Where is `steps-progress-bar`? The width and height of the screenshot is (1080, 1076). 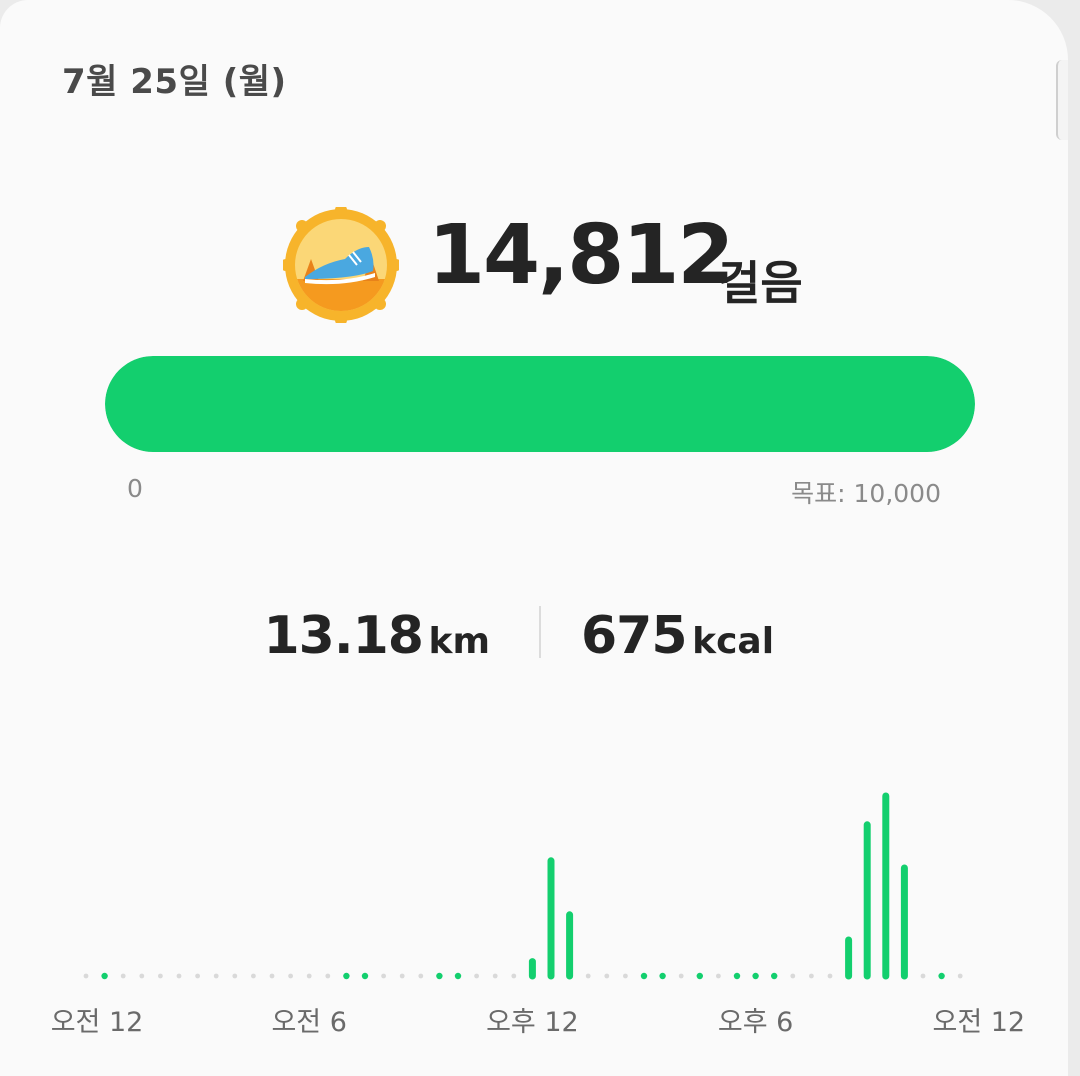 steps-progress-bar is located at coordinates (540, 404).